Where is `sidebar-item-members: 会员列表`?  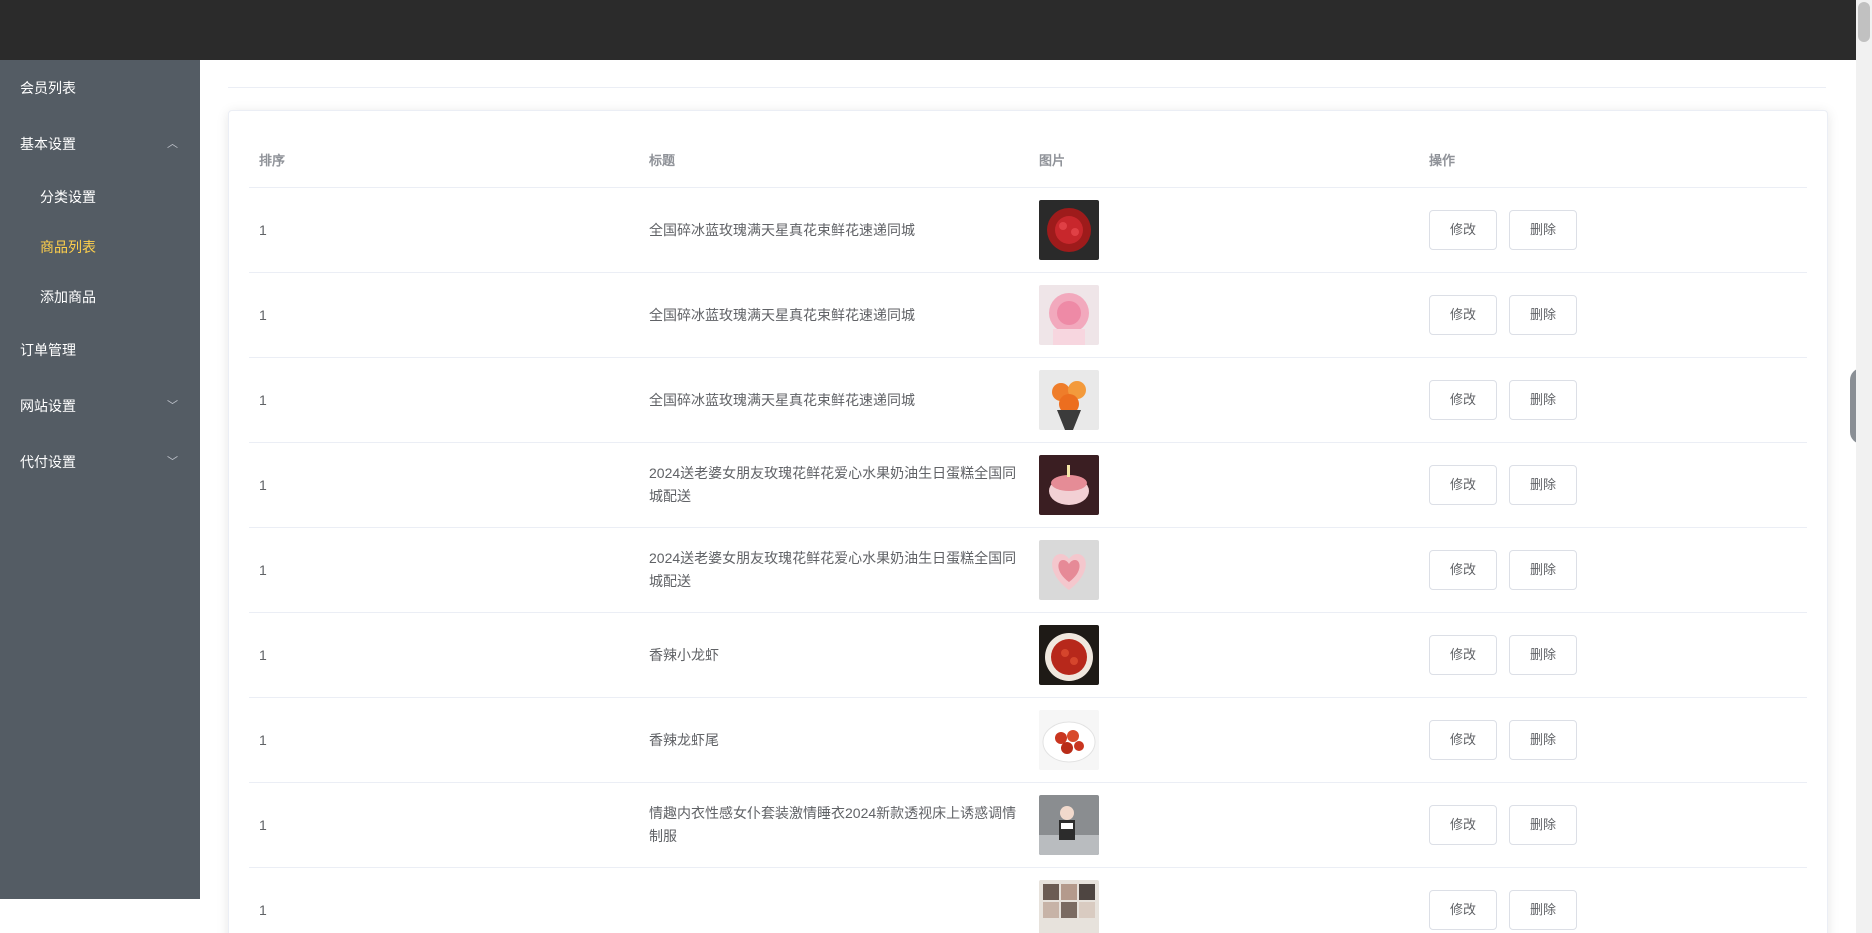
sidebar-item-members: 会员列表 is located at coordinates (100, 88).